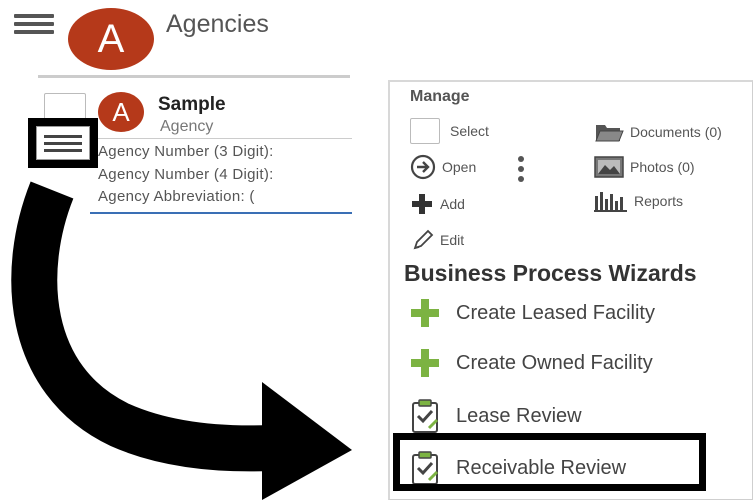 This screenshot has height=500, width=753. What do you see at coordinates (217, 24) in the screenshot?
I see `page-title: Agencies` at bounding box center [217, 24].